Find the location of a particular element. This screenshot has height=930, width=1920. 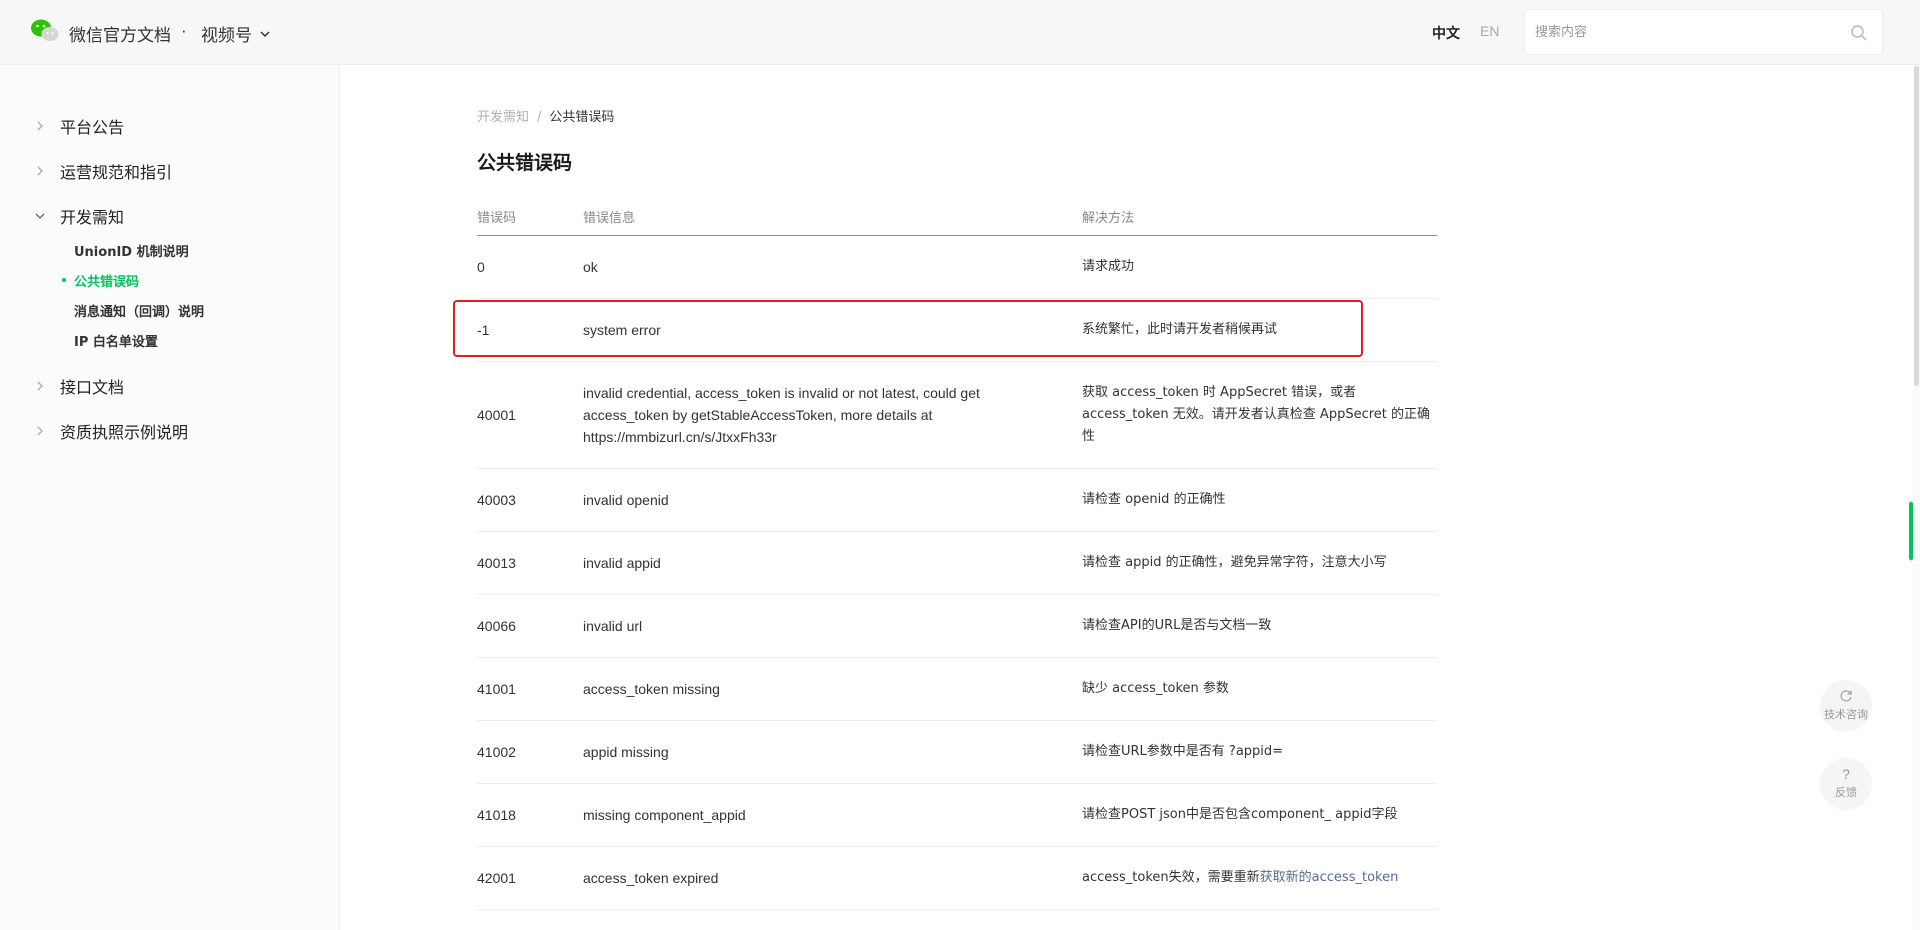

sidebar-subitem-ip-whitelist: IP 白名单设置 is located at coordinates (116, 340).